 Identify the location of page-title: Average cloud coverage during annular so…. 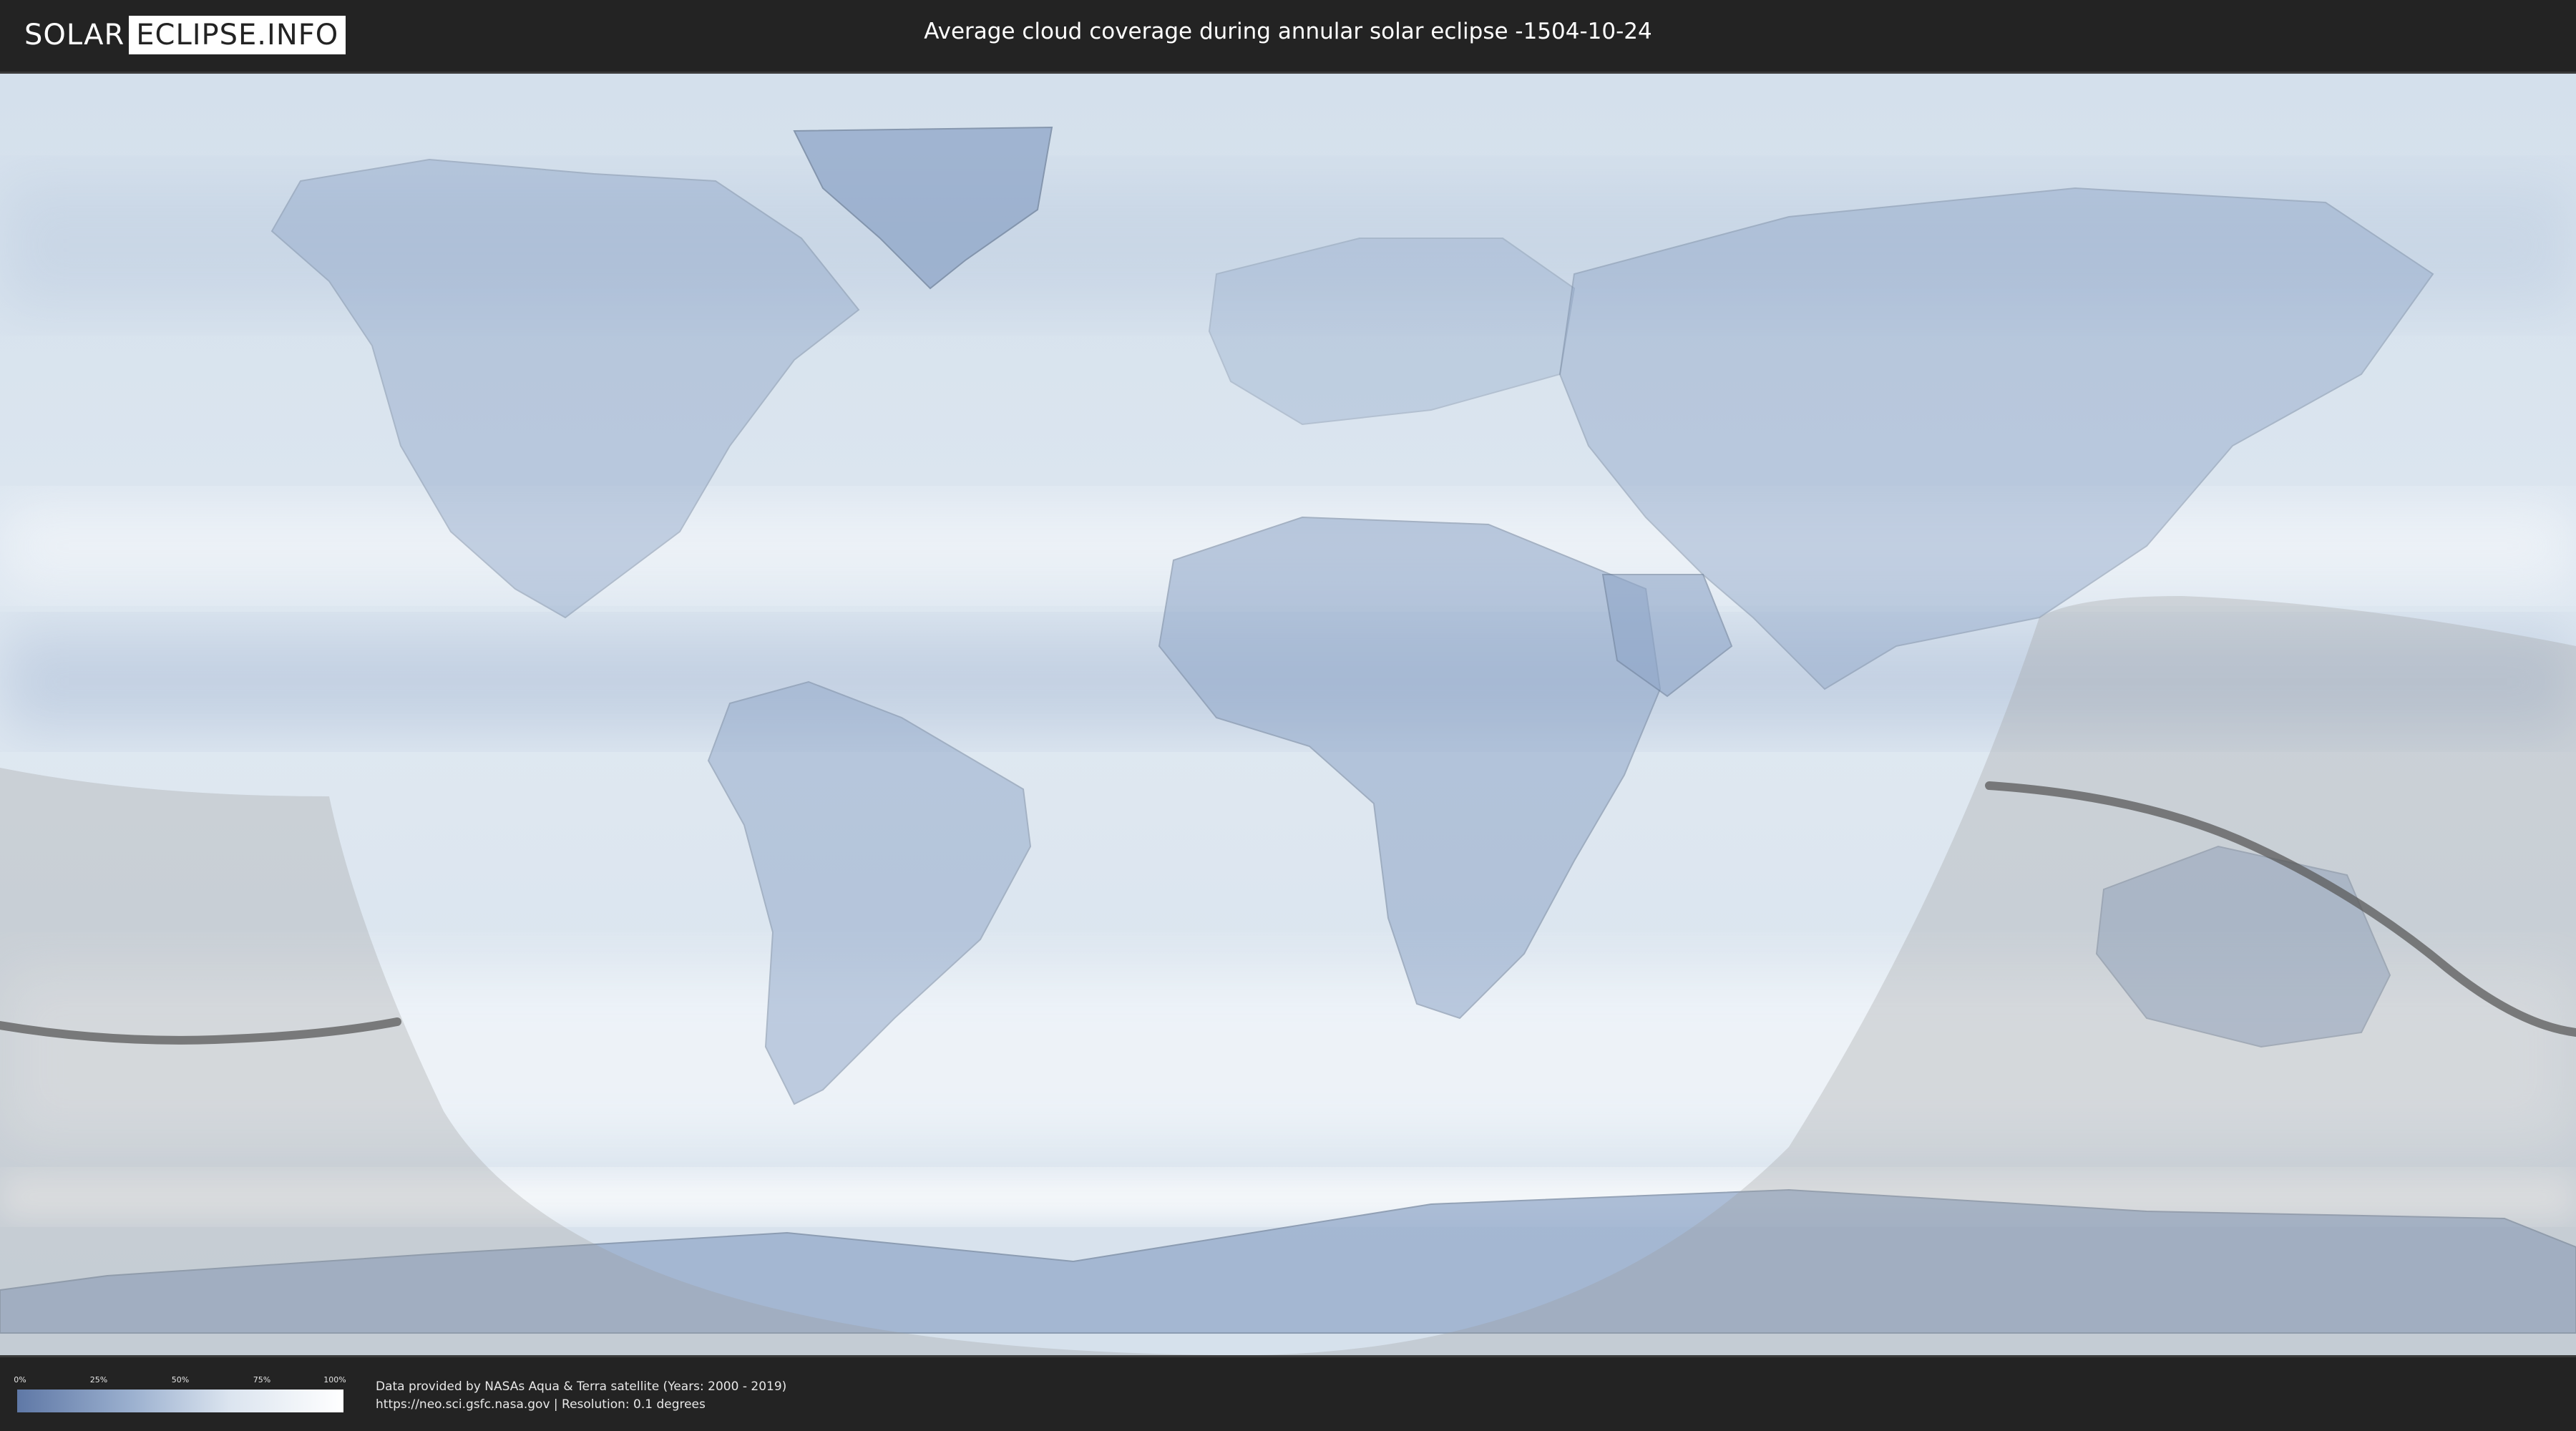
(1288, 31).